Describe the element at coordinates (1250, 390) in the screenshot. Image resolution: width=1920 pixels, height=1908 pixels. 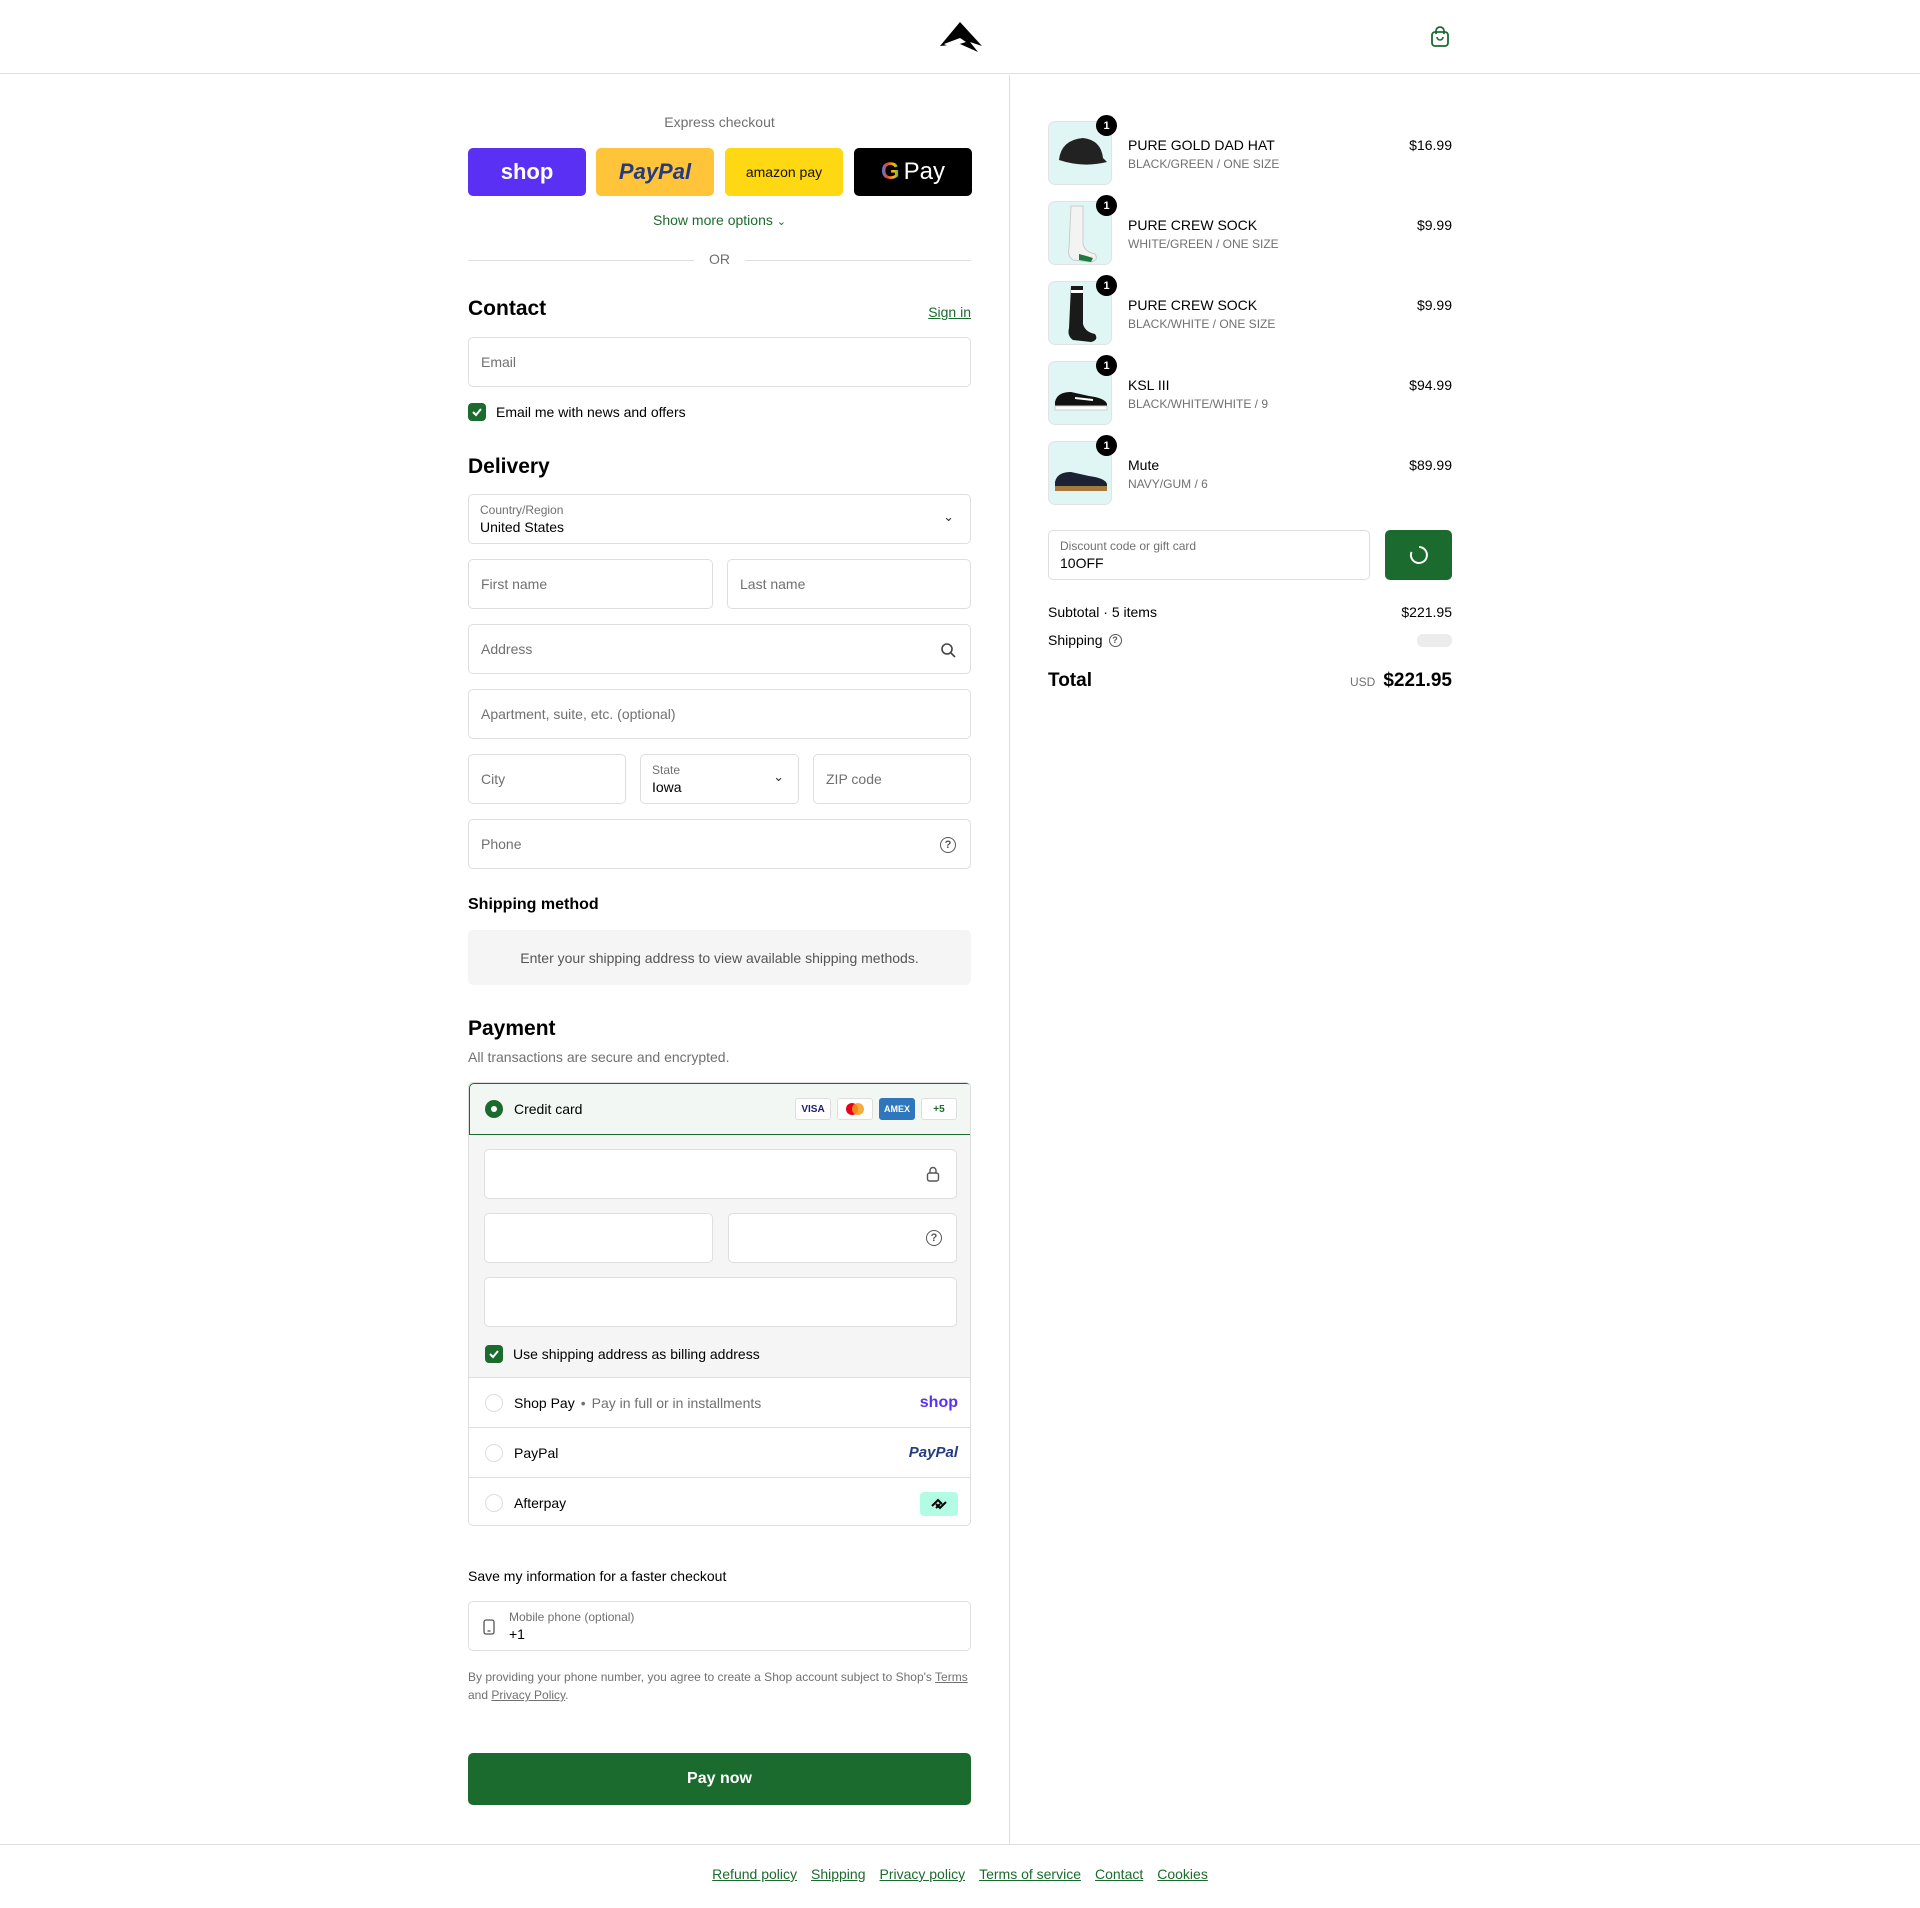
I see `cart-item: 1 KSL III BLACK/WHITE/WHITE / 9 $94.99` at that location.